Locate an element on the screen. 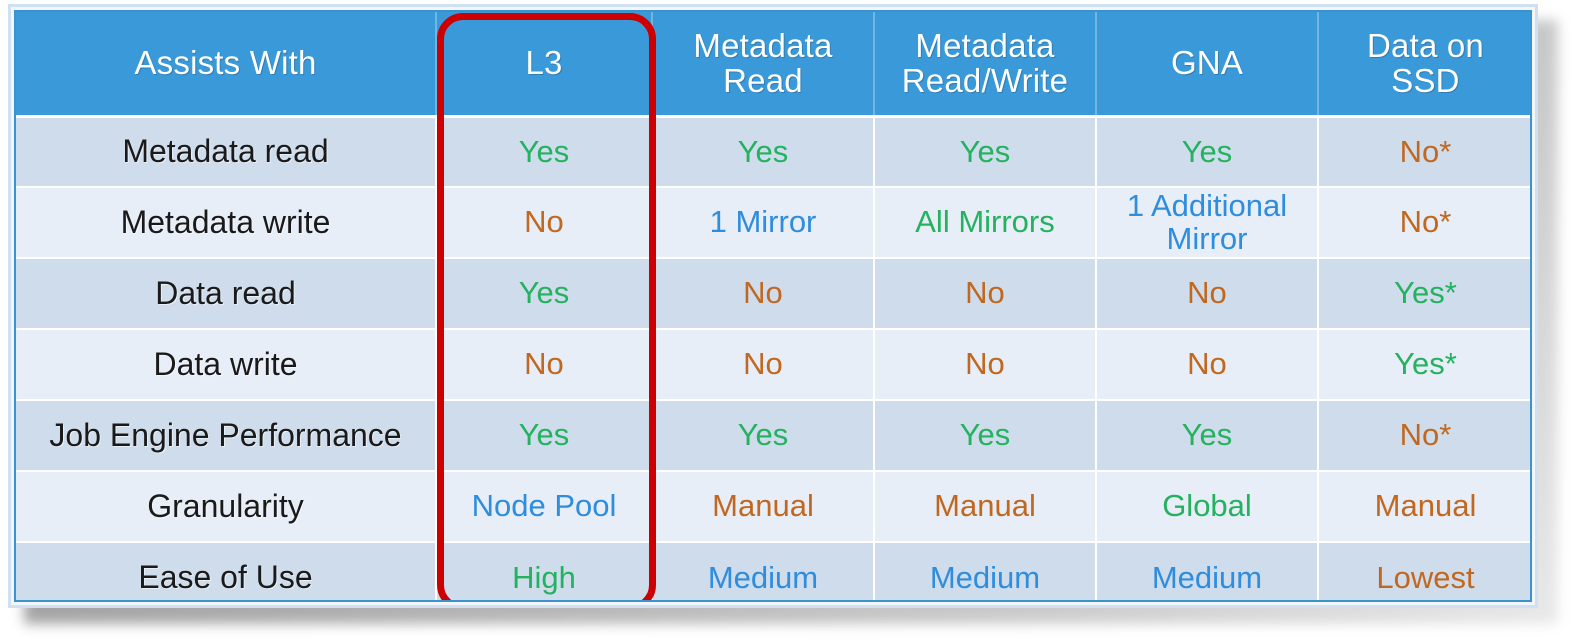  row-label: Granularity is located at coordinates (226, 507).